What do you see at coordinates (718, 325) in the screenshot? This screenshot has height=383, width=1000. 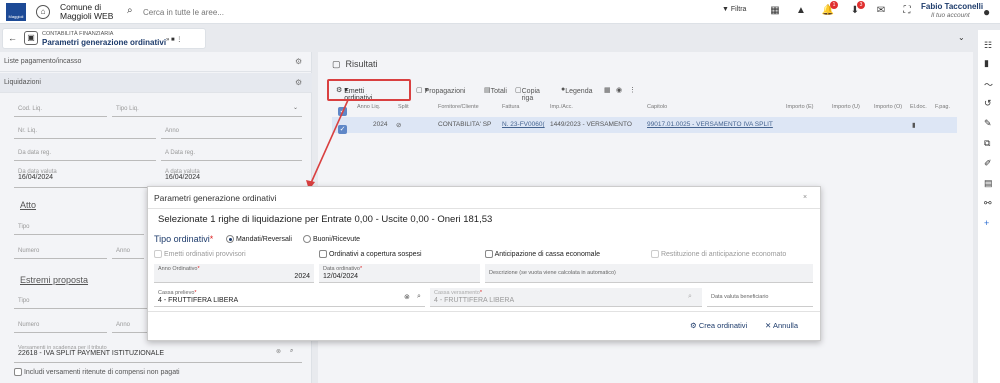 I see `crea-ordinativi-button: ⚙ Crea ordinativi` at bounding box center [718, 325].